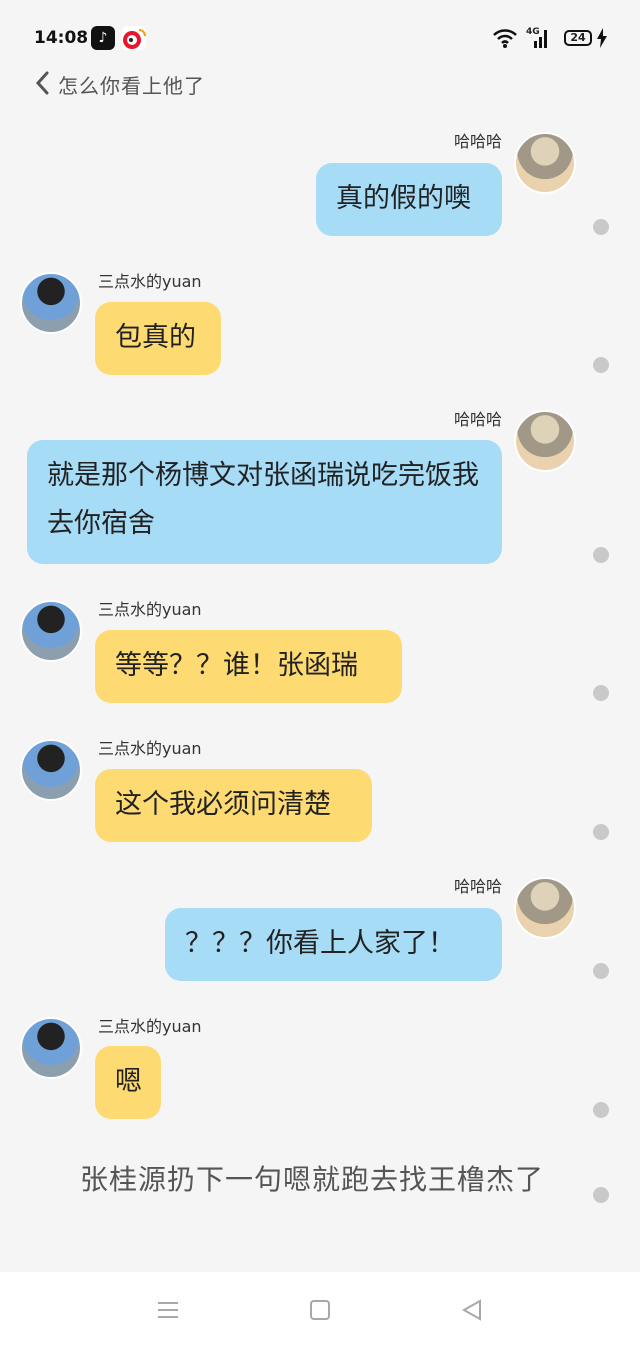  Describe the element at coordinates (472, 1310) in the screenshot. I see `back-triangle-icon` at that location.